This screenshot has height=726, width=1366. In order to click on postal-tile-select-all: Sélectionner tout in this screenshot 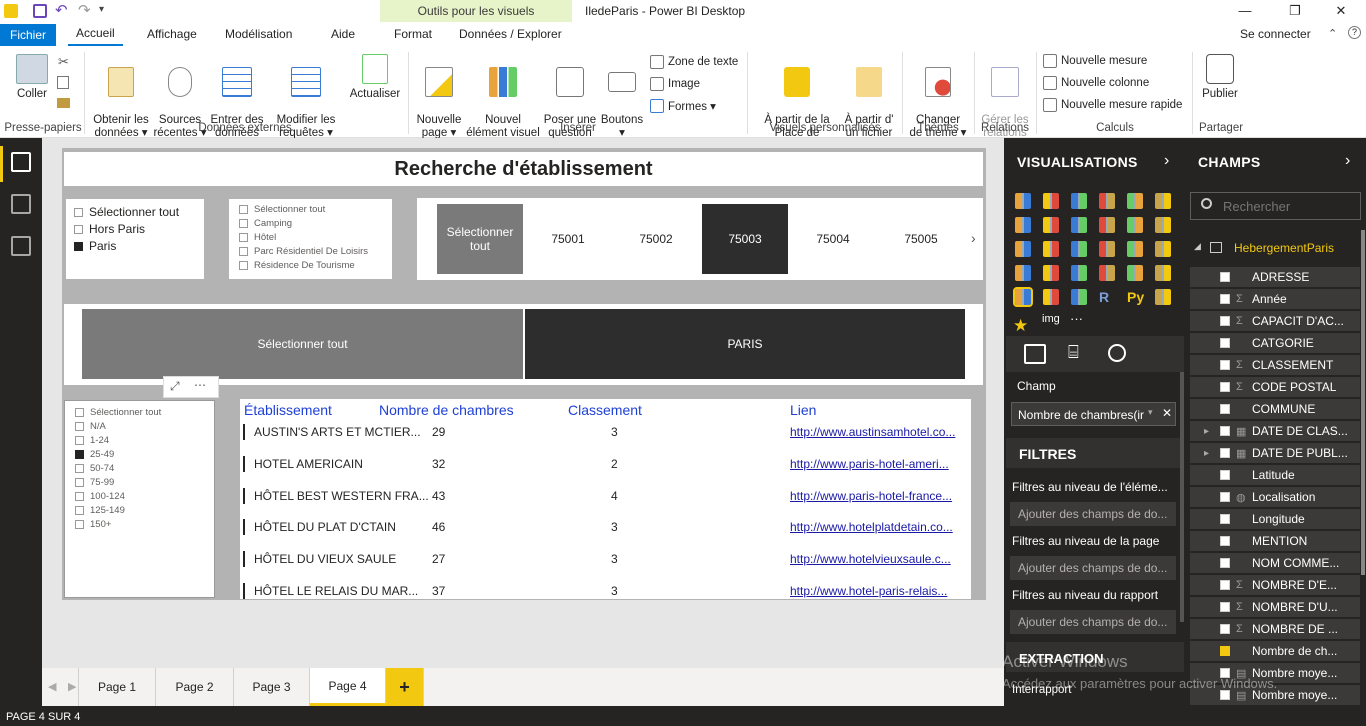, I will do `click(480, 239)`.